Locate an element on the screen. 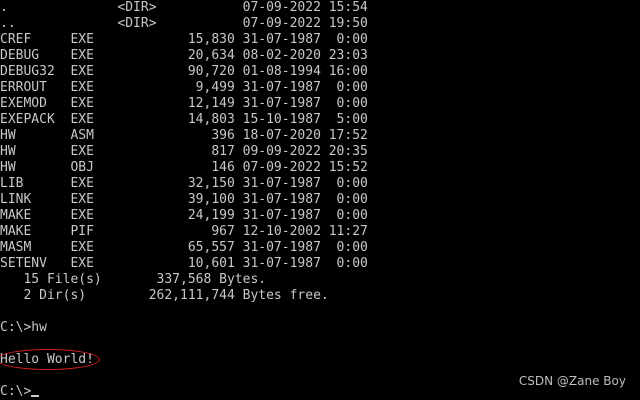 Image resolution: width=640 pixels, height=400 pixels. dir-listing-row: HW ASM 396 18-07-2020 17:52 is located at coordinates (184, 135).